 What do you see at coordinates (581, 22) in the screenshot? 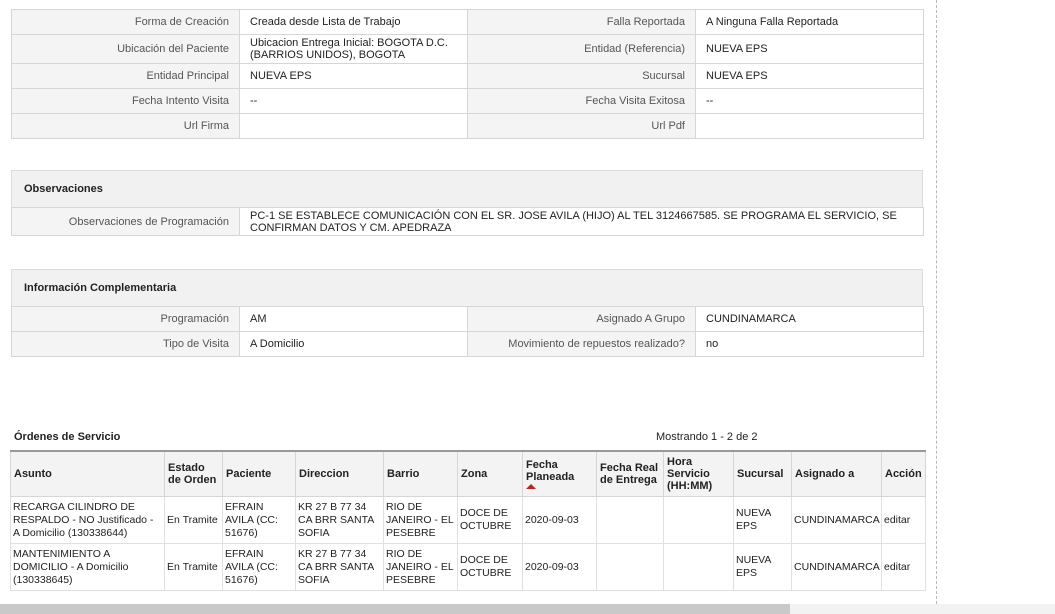
I see `detail-label: Falla Reportada` at bounding box center [581, 22].